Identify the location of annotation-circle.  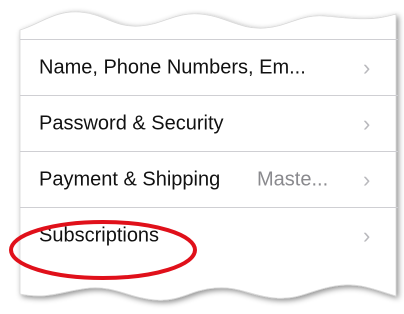
(103, 250).